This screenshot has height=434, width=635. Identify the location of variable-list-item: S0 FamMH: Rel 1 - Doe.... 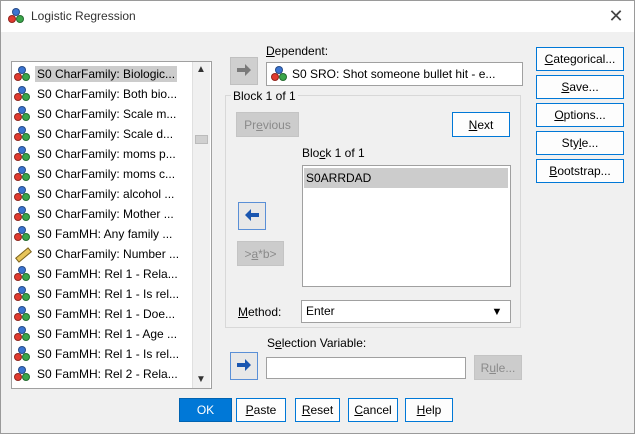
(104, 314).